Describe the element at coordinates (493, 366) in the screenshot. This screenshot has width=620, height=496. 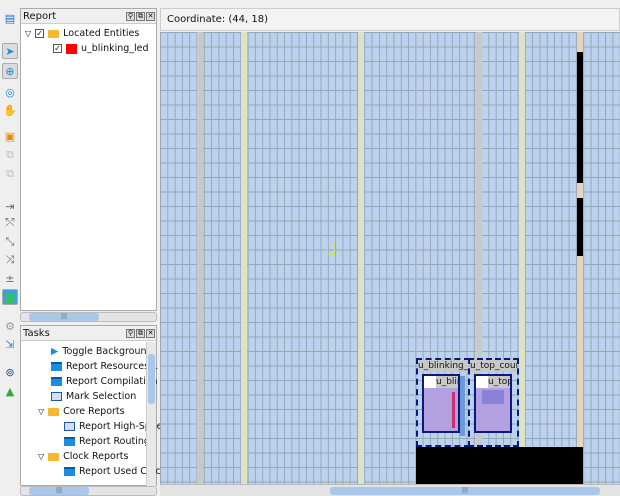
I see `region-label: u_top_counter` at that location.